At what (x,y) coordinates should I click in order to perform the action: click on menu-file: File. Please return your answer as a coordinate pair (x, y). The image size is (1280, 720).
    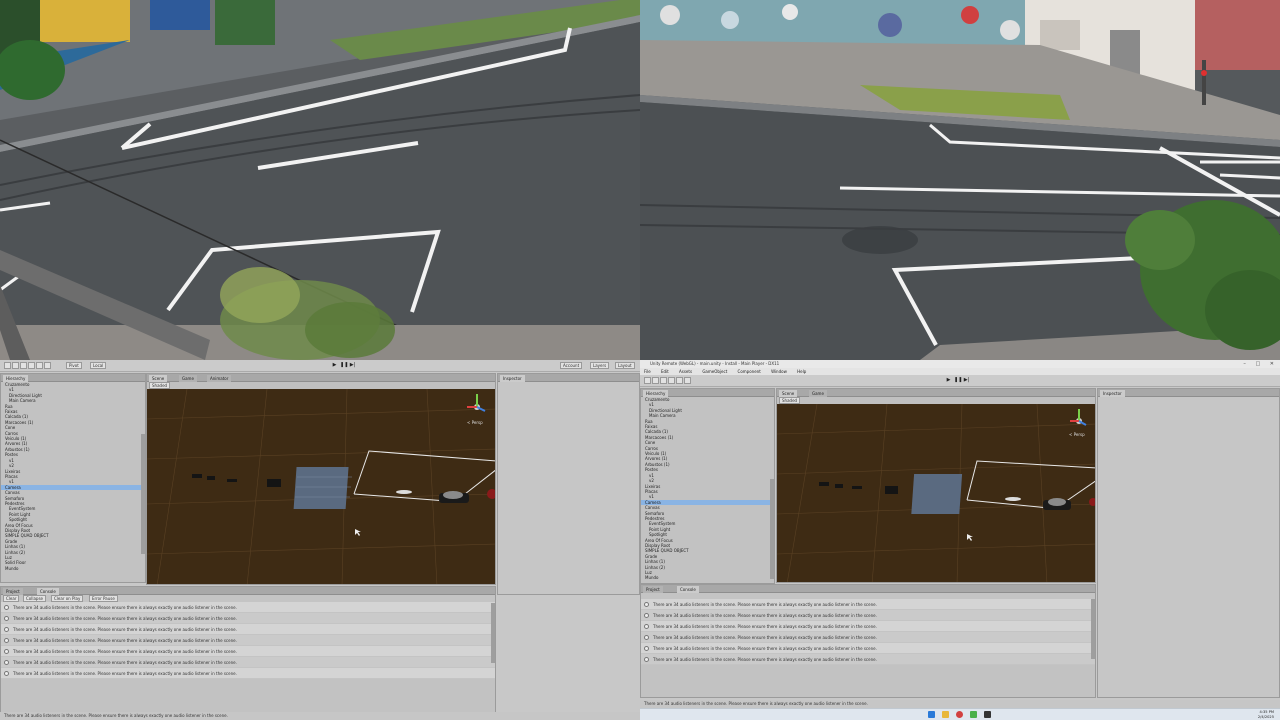
    Looking at the image, I should click on (647, 371).